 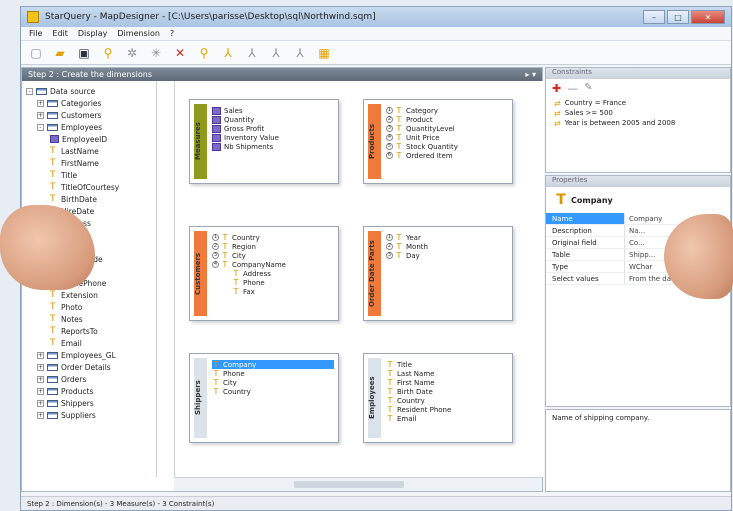 What do you see at coordinates (273, 382) in the screenshot?
I see `dimension-item: T City` at bounding box center [273, 382].